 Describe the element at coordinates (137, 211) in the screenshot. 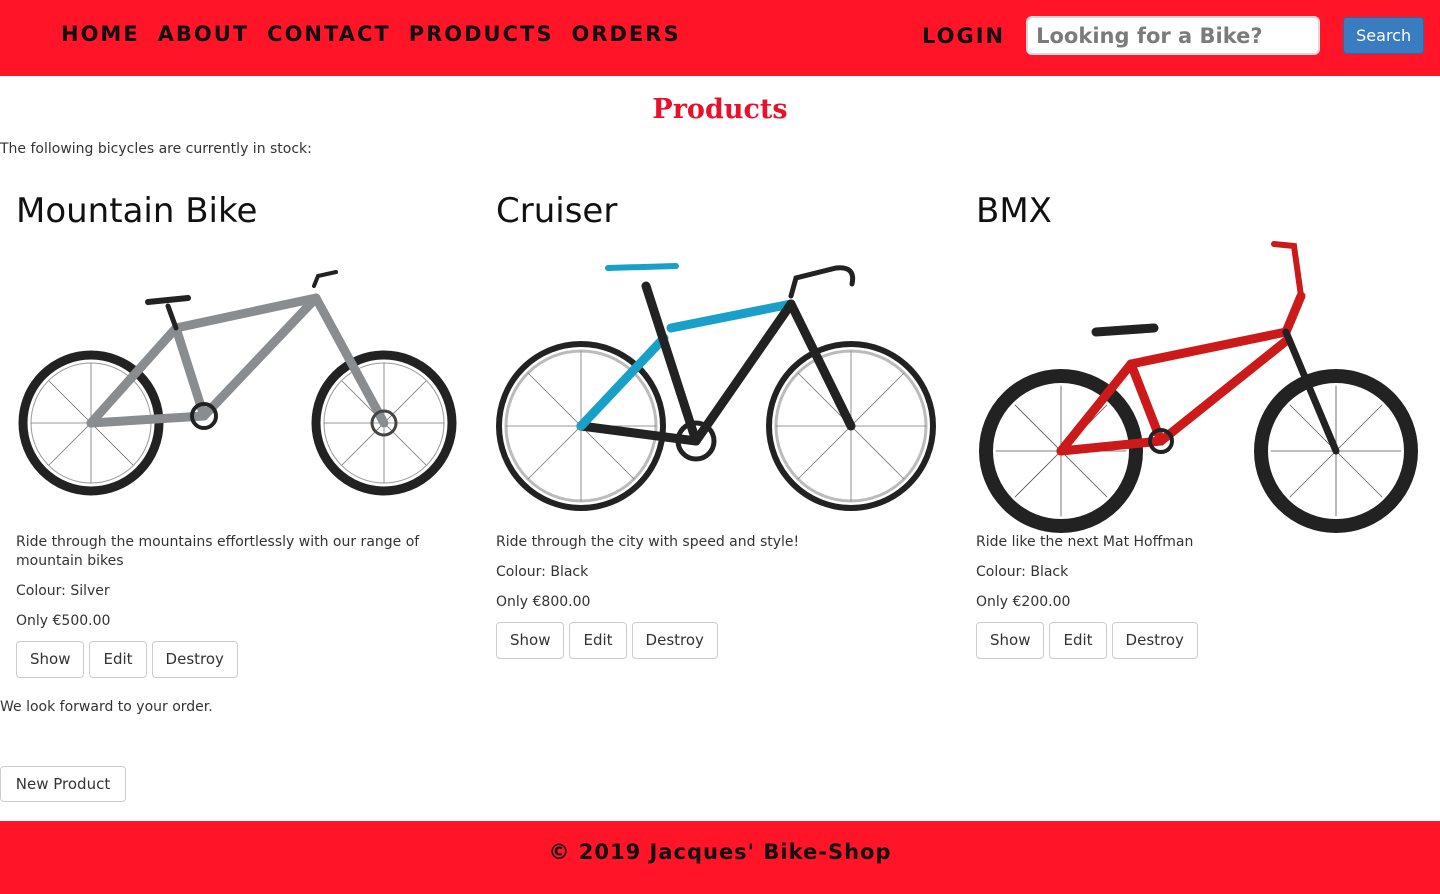

I see `product-name: Mountain Bike` at that location.